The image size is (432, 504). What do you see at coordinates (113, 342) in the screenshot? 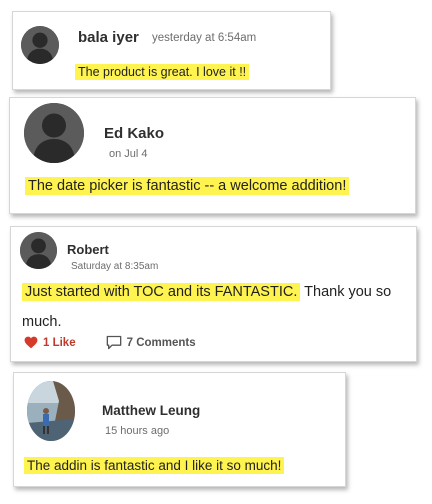
I see `speech-bubble-icon` at bounding box center [113, 342].